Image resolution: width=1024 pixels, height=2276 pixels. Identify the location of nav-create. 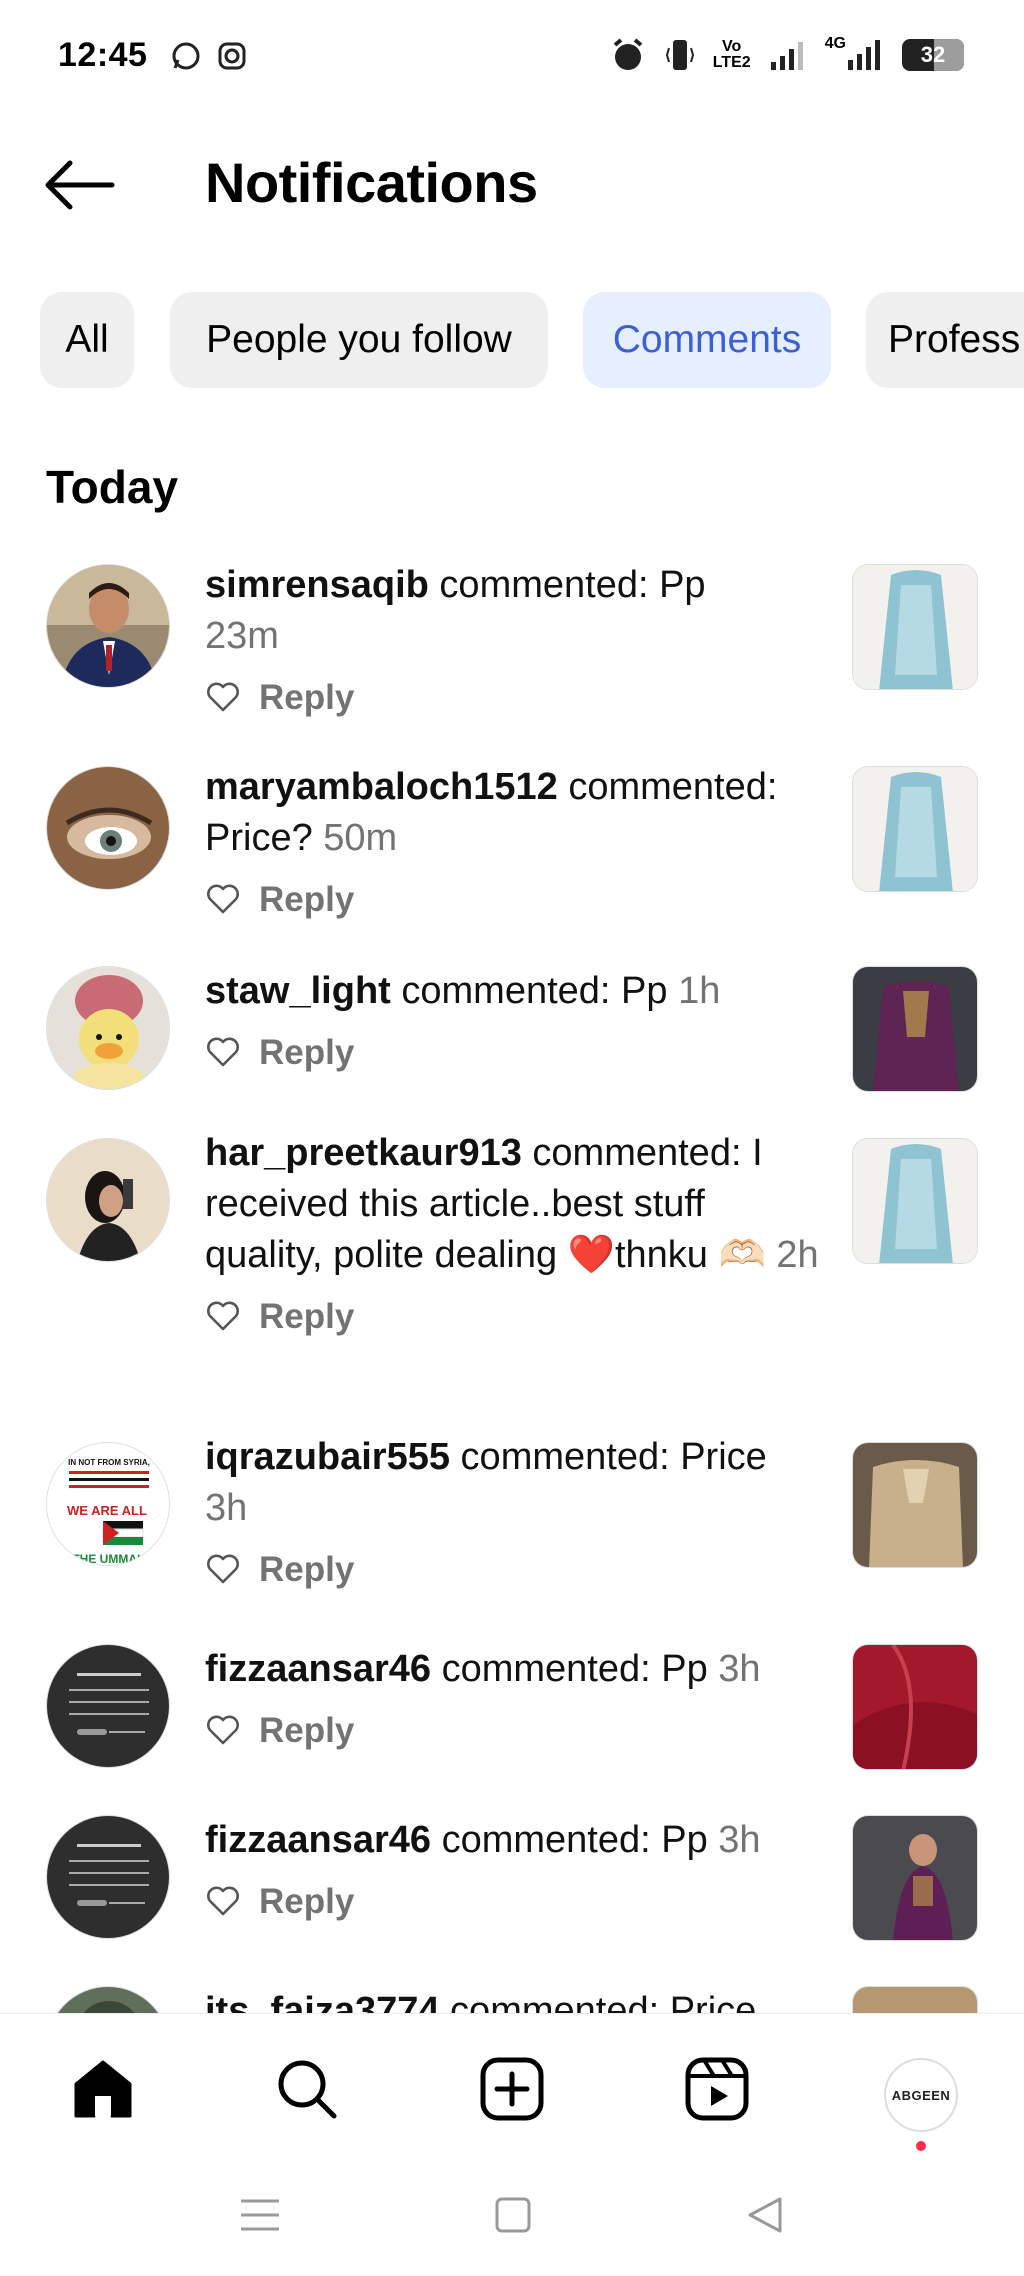
(512, 2089).